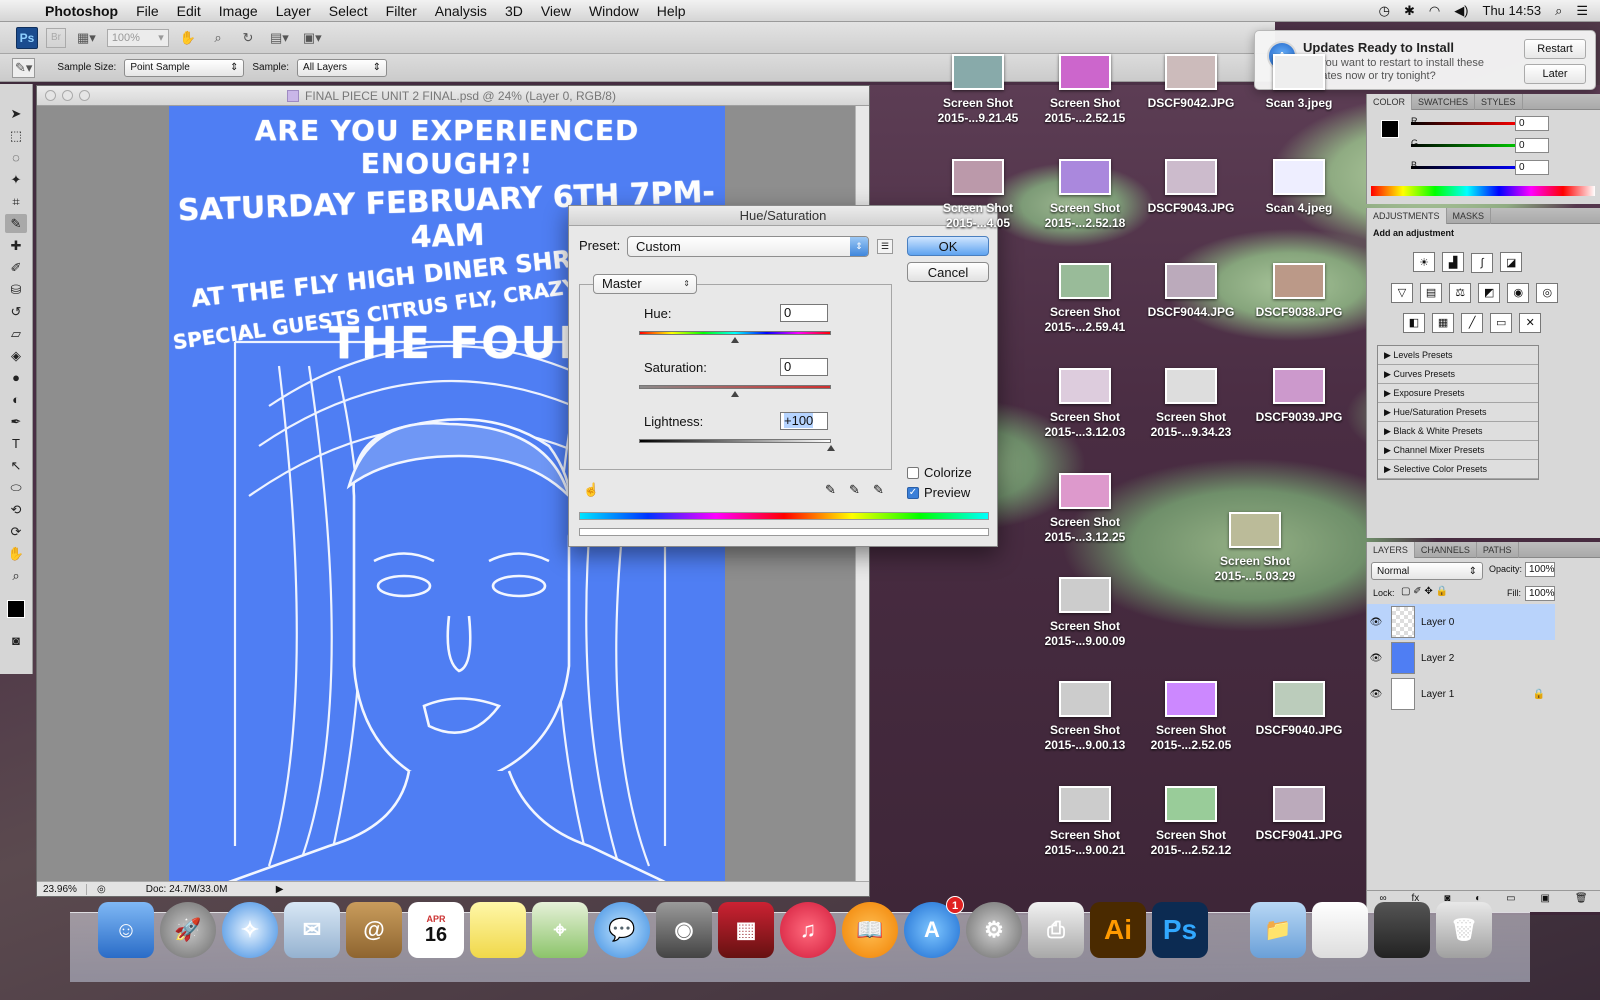 Image resolution: width=1600 pixels, height=1000 pixels. Describe the element at coordinates (16, 113) in the screenshot. I see `move-tool-icon: ➤` at that location.